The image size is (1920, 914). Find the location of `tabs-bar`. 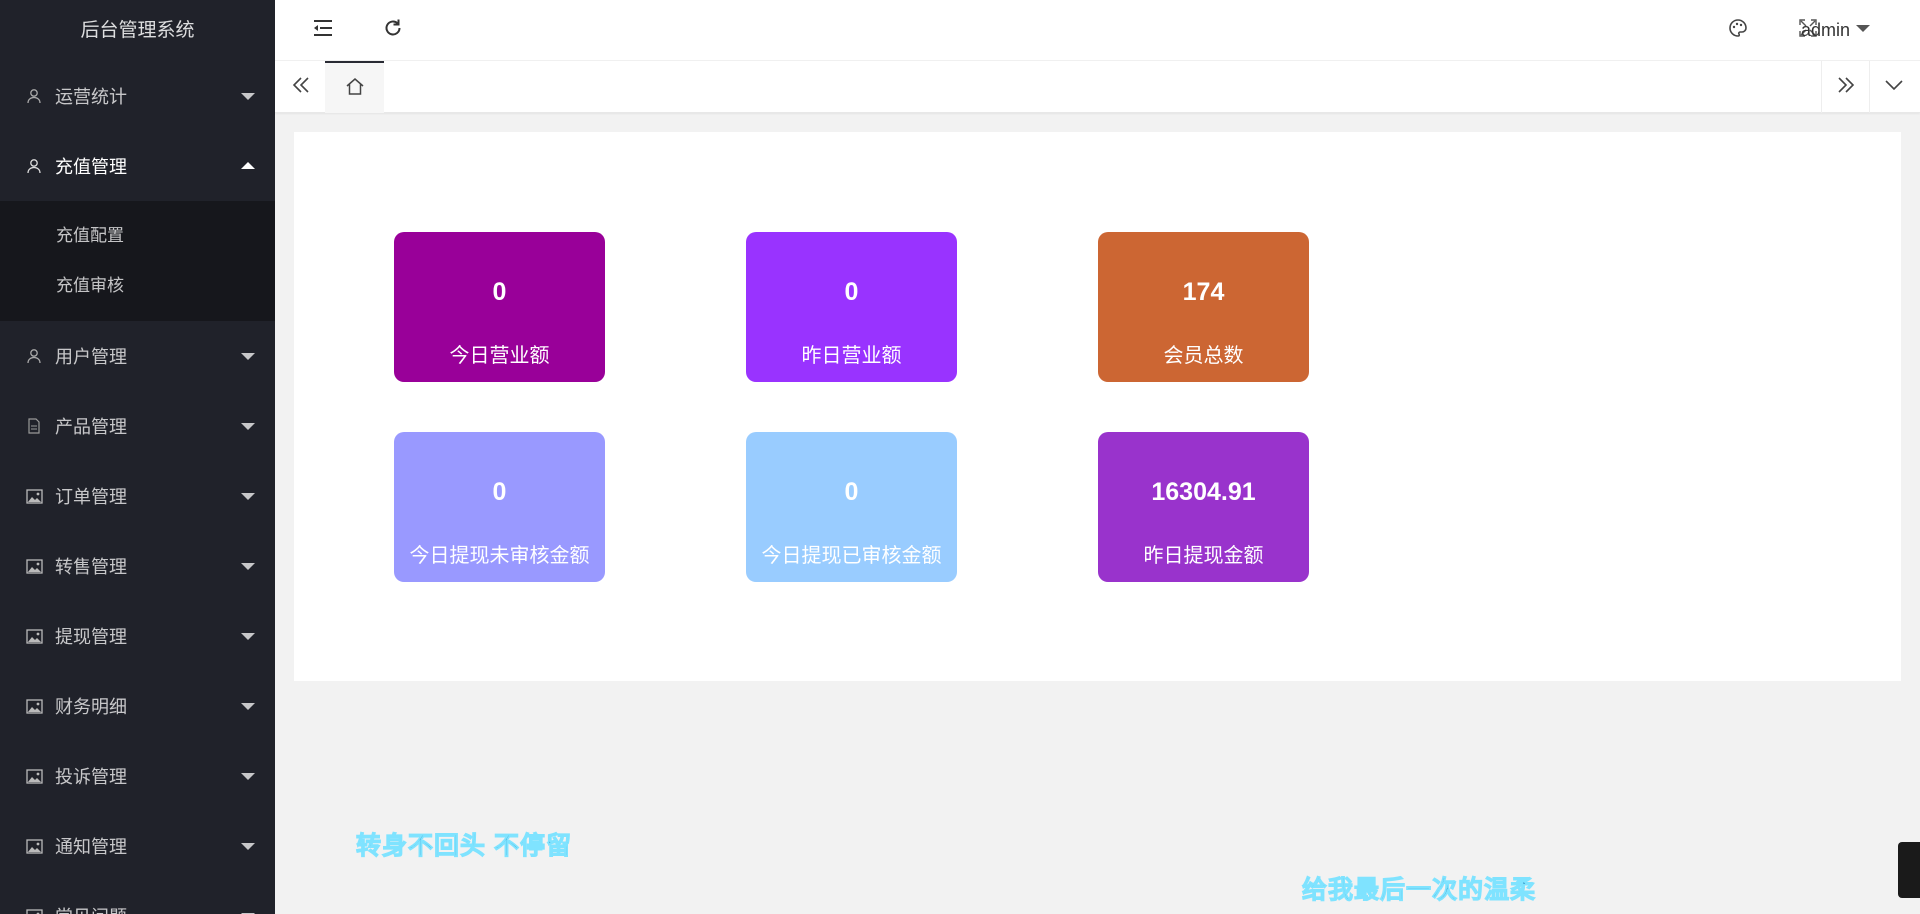

tabs-bar is located at coordinates (1097, 87).